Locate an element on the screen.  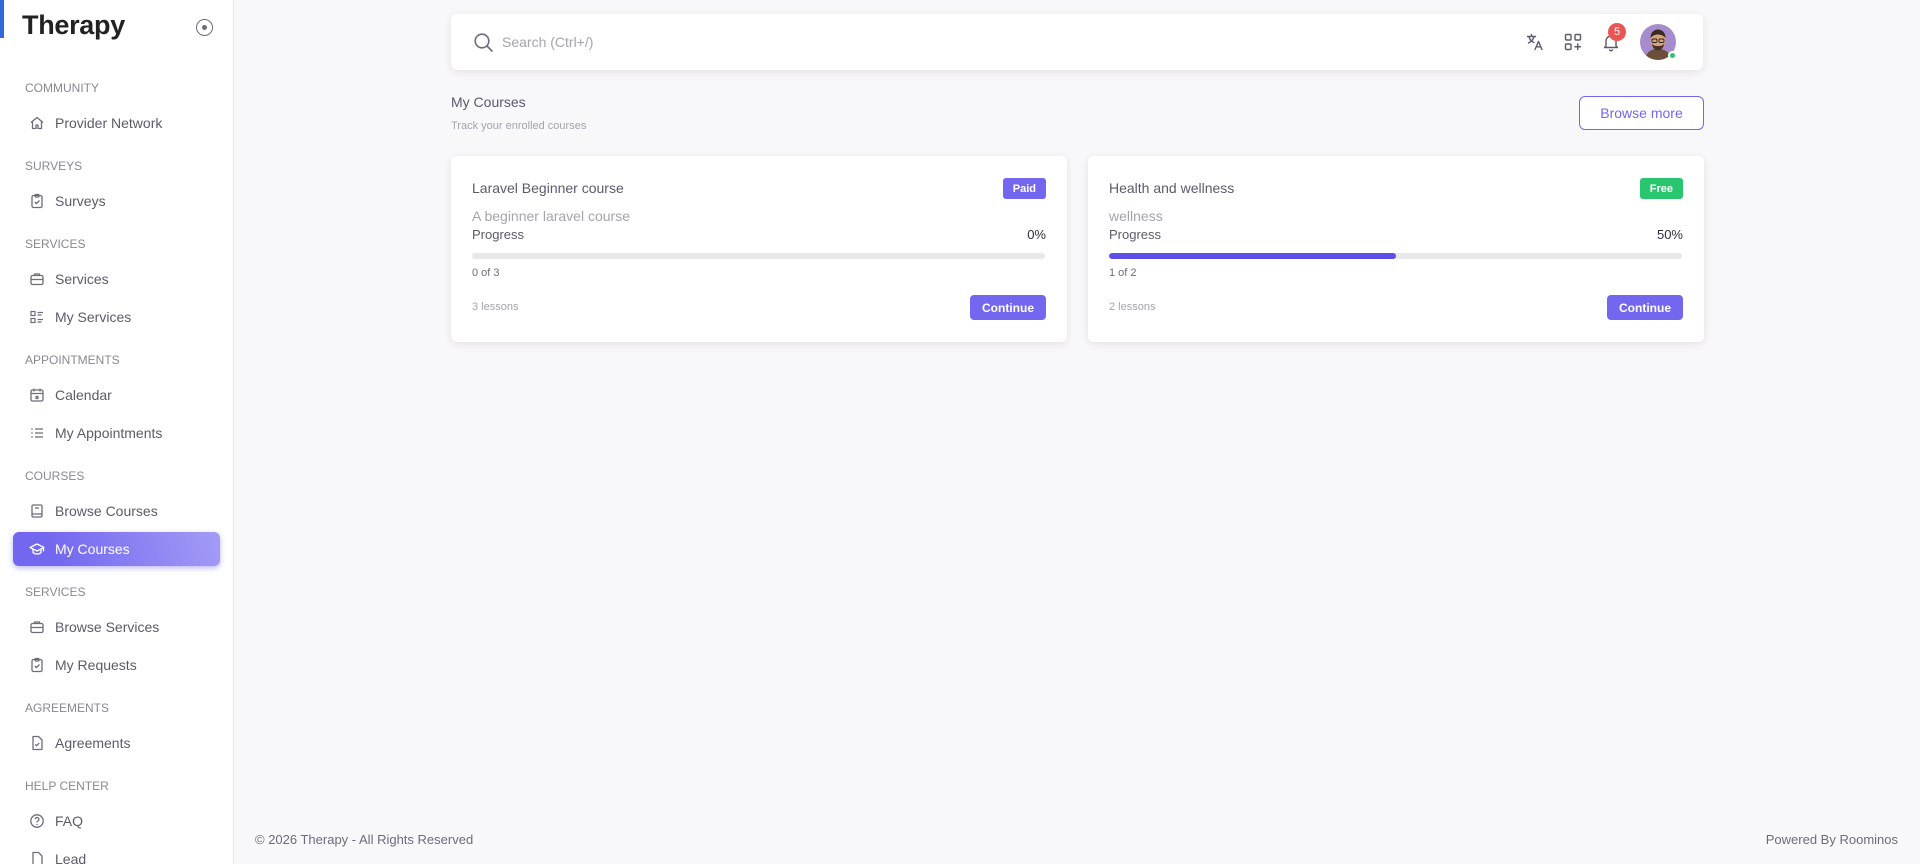
sidebar-item-label: Provider Network is located at coordinates (109, 123).